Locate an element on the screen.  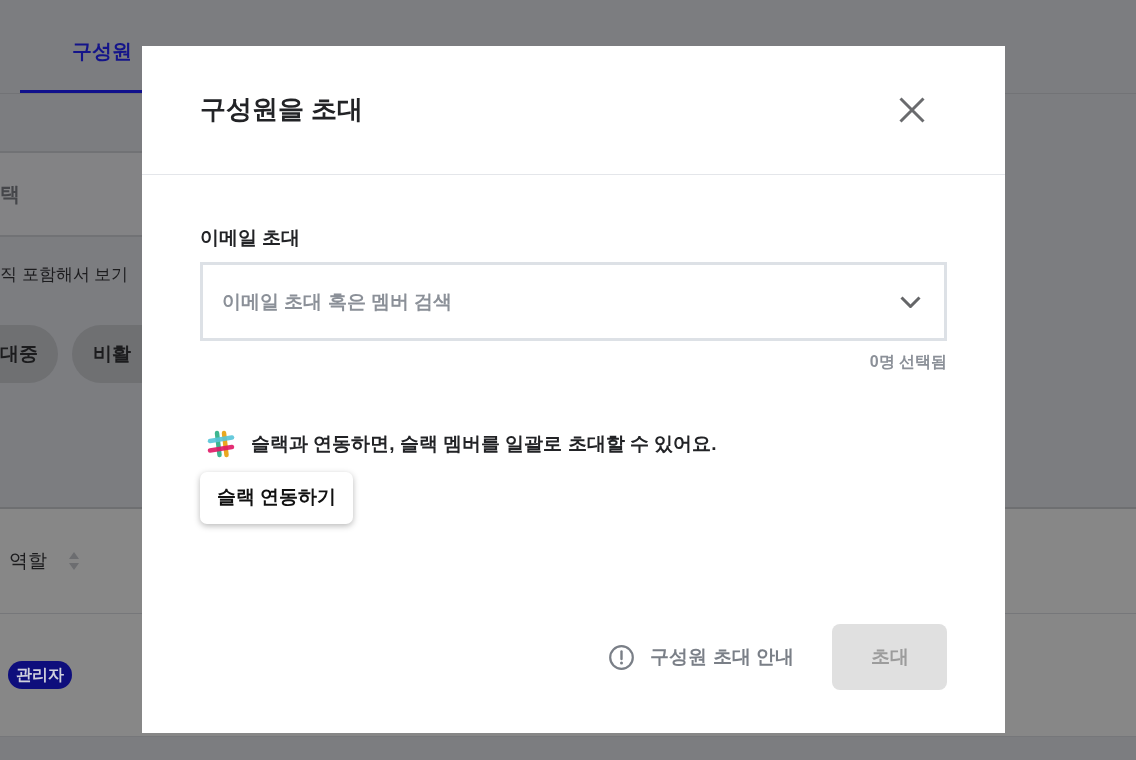
sort-icon is located at coordinates (74, 561).